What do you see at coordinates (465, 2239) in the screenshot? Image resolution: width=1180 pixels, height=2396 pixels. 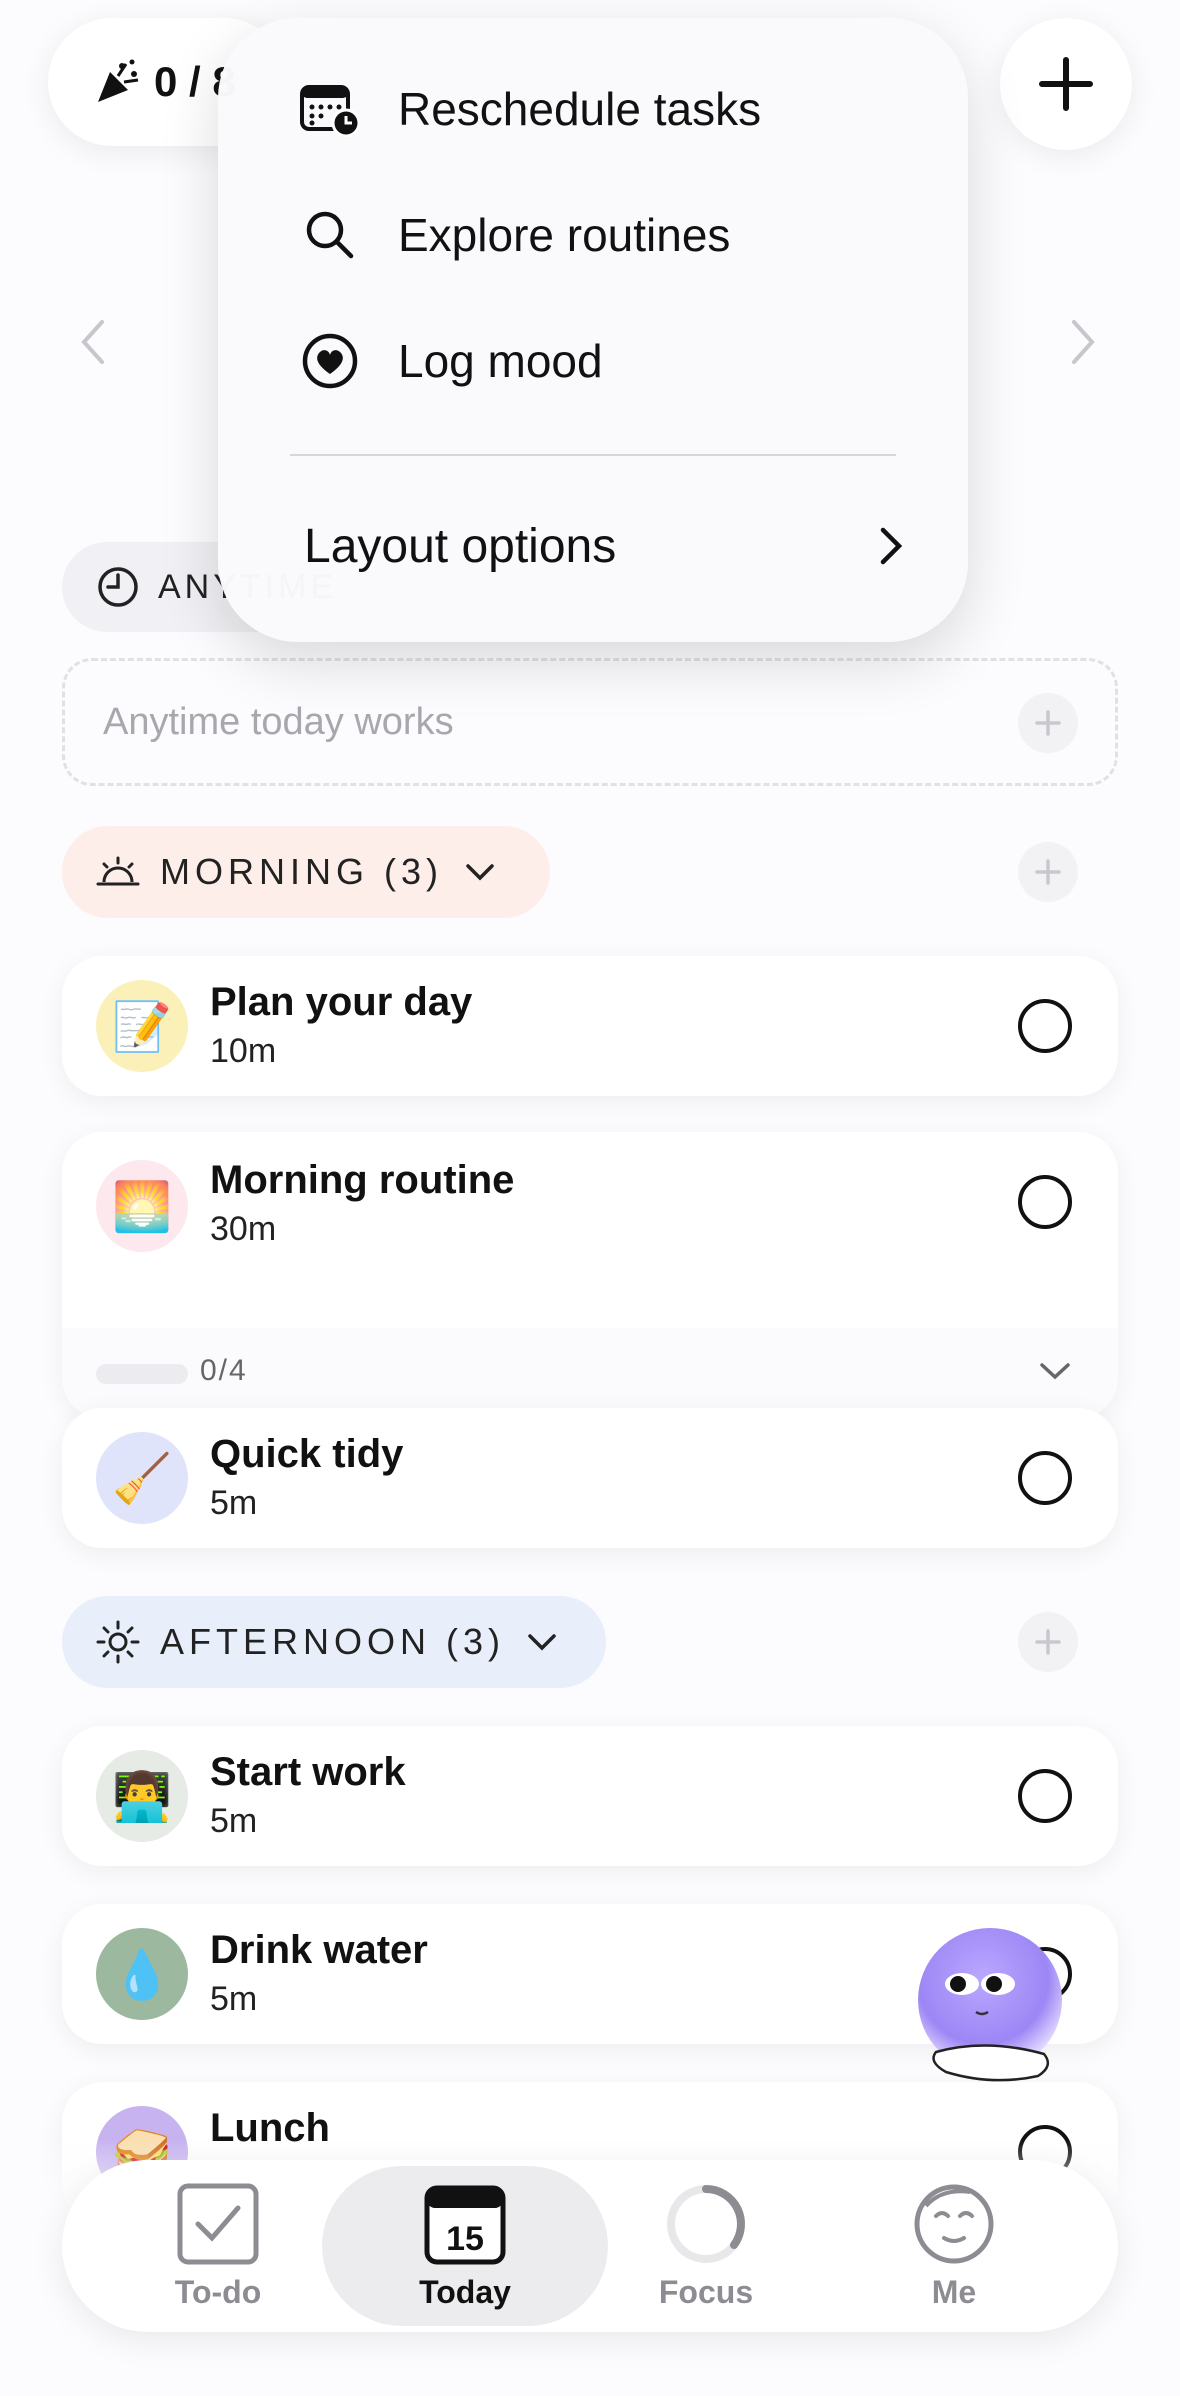 I see `svg-text: 15` at bounding box center [465, 2239].